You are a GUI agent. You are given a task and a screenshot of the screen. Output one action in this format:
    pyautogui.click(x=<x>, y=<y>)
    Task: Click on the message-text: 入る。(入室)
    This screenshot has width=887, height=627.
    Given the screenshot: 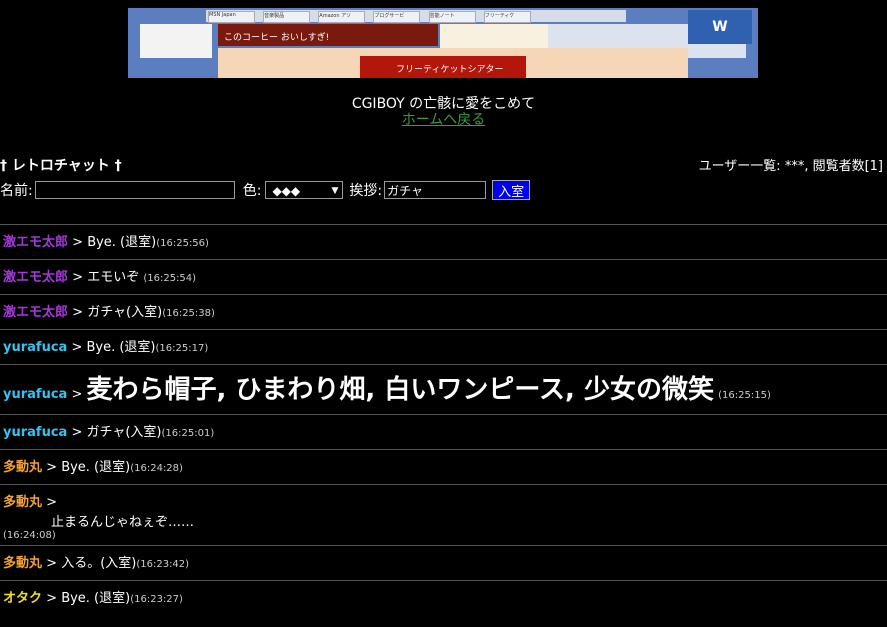 What is the action you would take?
    pyautogui.click(x=99, y=563)
    